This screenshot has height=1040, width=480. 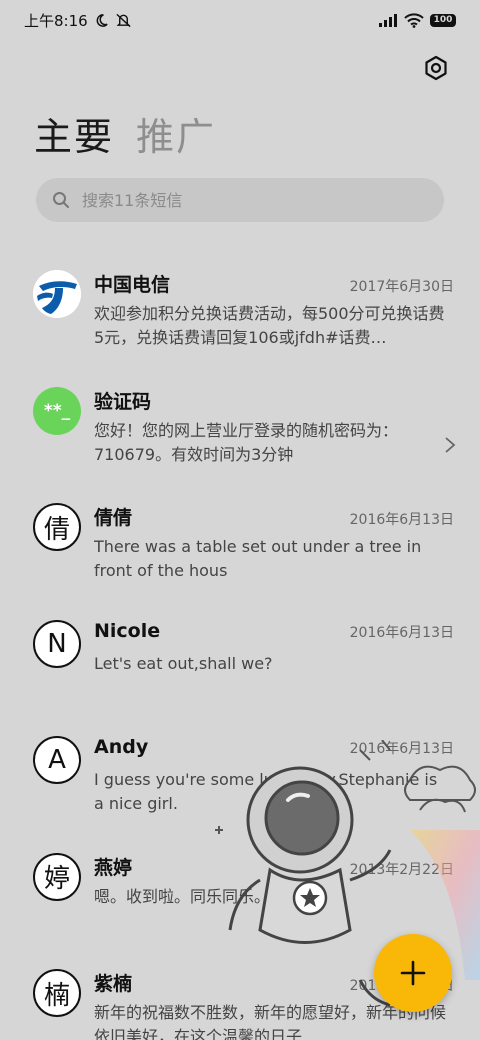 I want to click on search-input, so click(x=242, y=200).